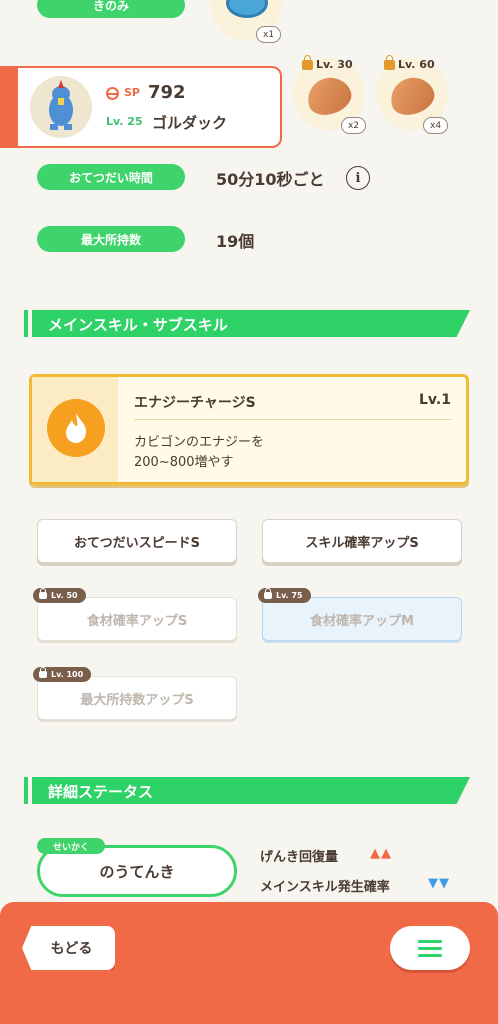 The width and height of the screenshot is (498, 1024). What do you see at coordinates (293, 419) in the screenshot?
I see `main-skill-divider` at bounding box center [293, 419].